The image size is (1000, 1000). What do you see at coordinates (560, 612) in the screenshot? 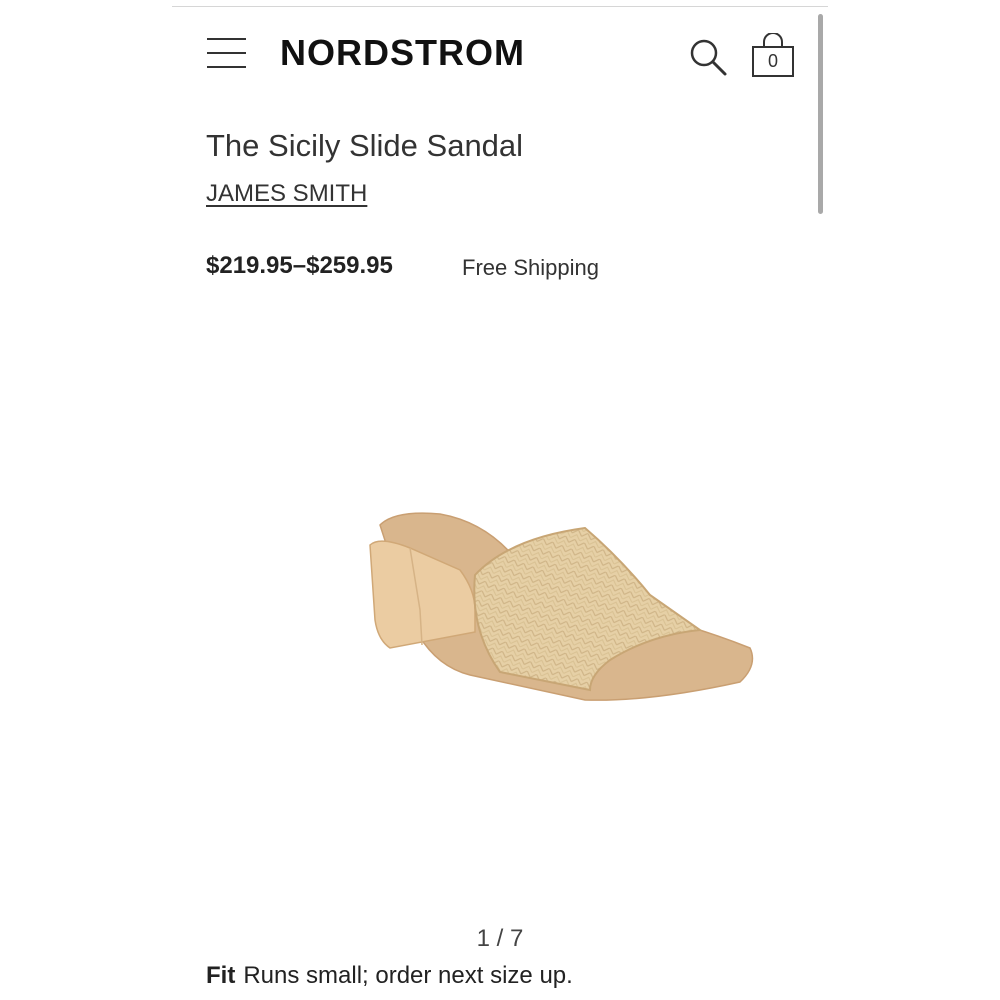
I see `product-image` at bounding box center [560, 612].